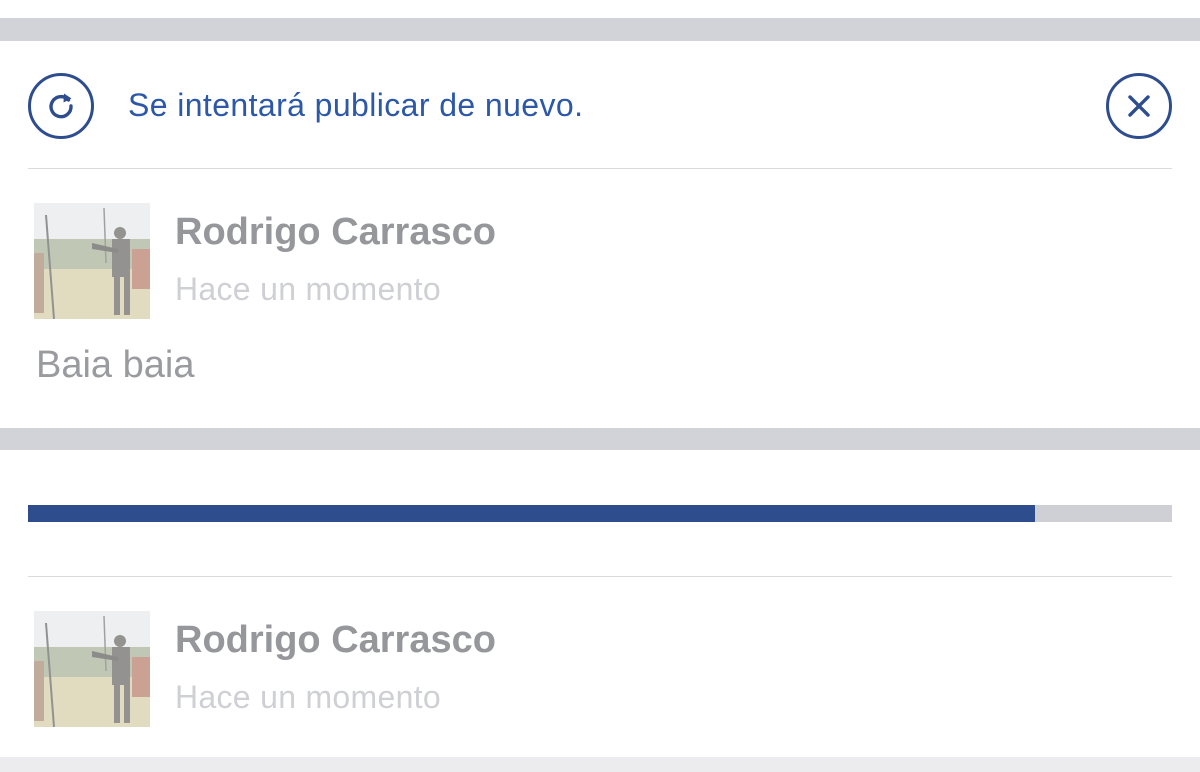 This screenshot has height=772, width=1200. Describe the element at coordinates (115, 365) in the screenshot. I see `post-text: Baia baia` at that location.